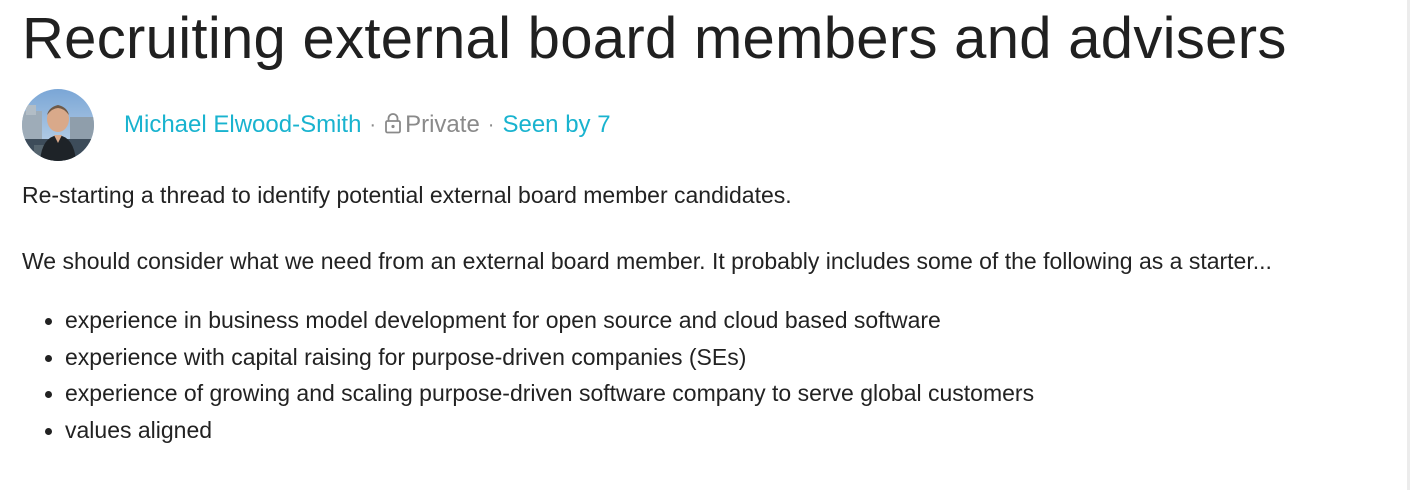 Image resolution: width=1410 pixels, height=490 pixels. Describe the element at coordinates (442, 124) in the screenshot. I see `privacy-label: Private` at that location.